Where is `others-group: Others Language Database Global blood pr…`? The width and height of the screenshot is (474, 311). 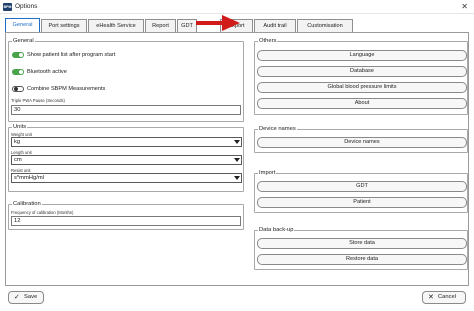
others-group: Others Language Database Global blood pr… is located at coordinates (361, 76).